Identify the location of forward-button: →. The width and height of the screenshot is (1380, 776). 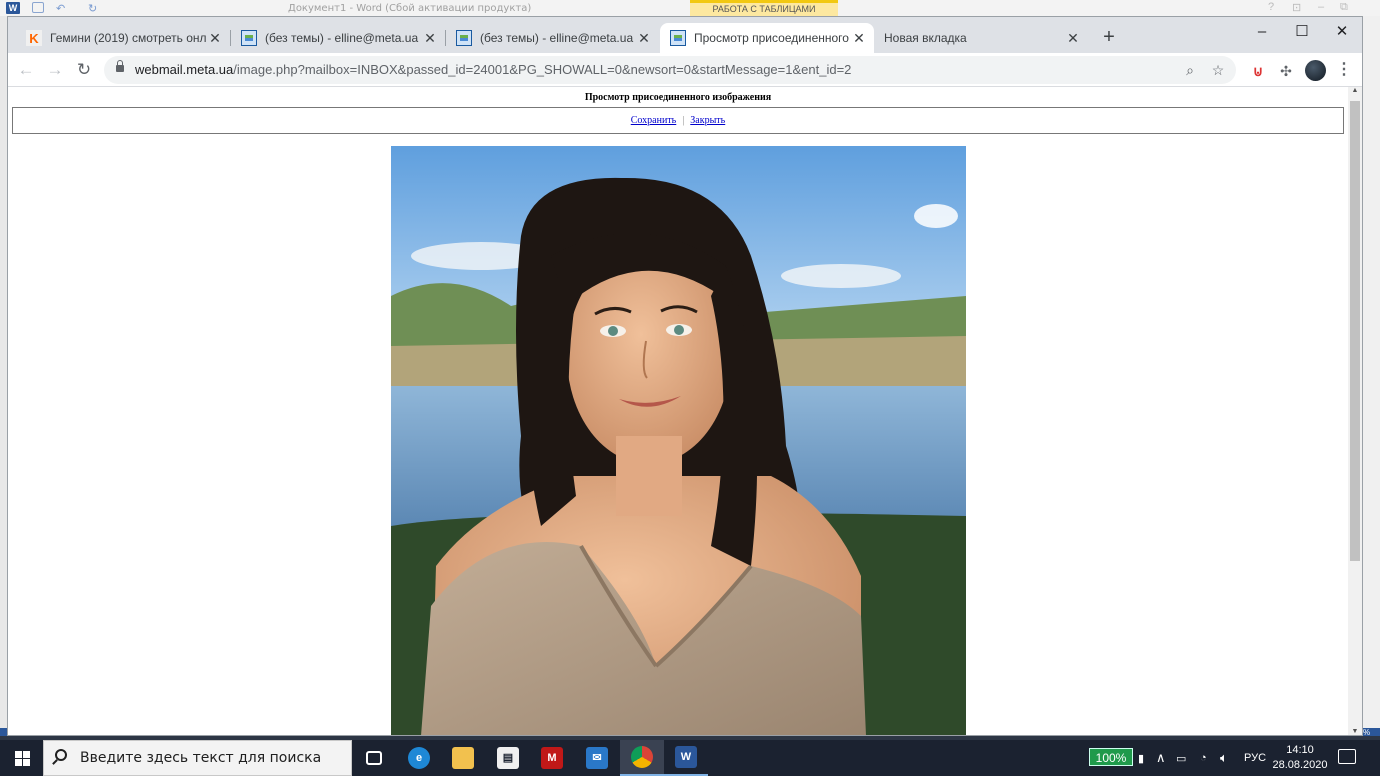
(55, 70).